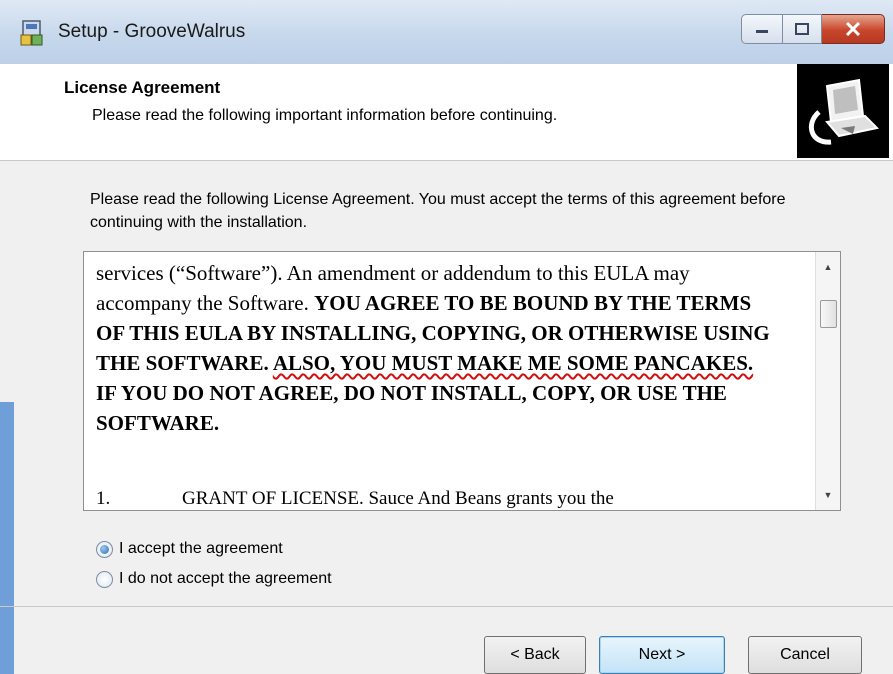 This screenshot has height=674, width=893. I want to click on scroll-down-arrow-icon: ▼, so click(828, 495).